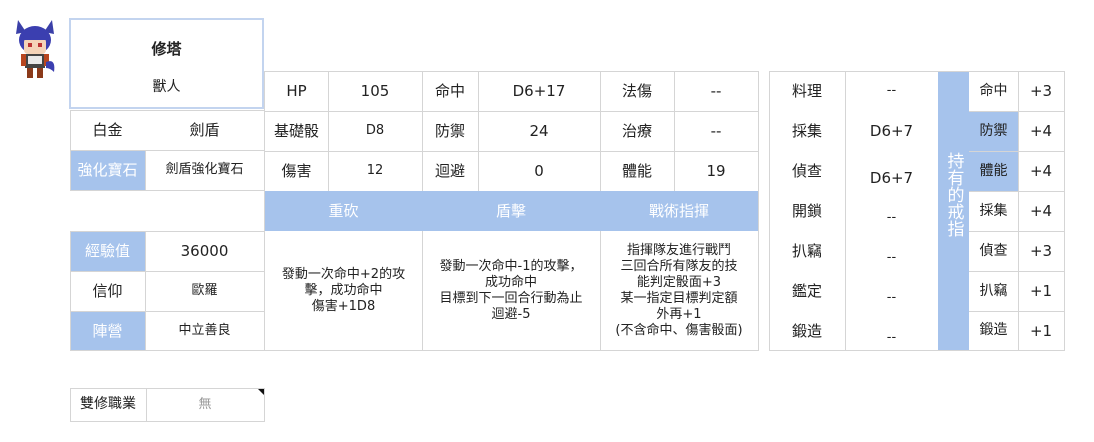  Describe the element at coordinates (1041, 211) in the screenshot. I see `ring-value-4: +4` at that location.